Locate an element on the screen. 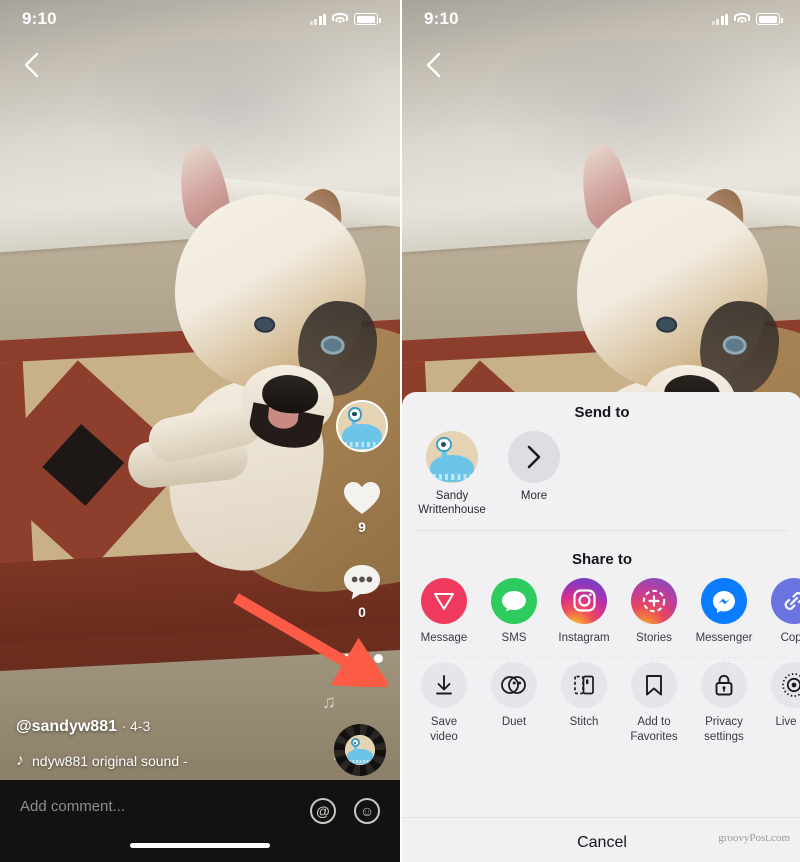 Image resolution: width=800 pixels, height=862 pixels. status-bar-right: 9:10 is located at coordinates (601, 19).